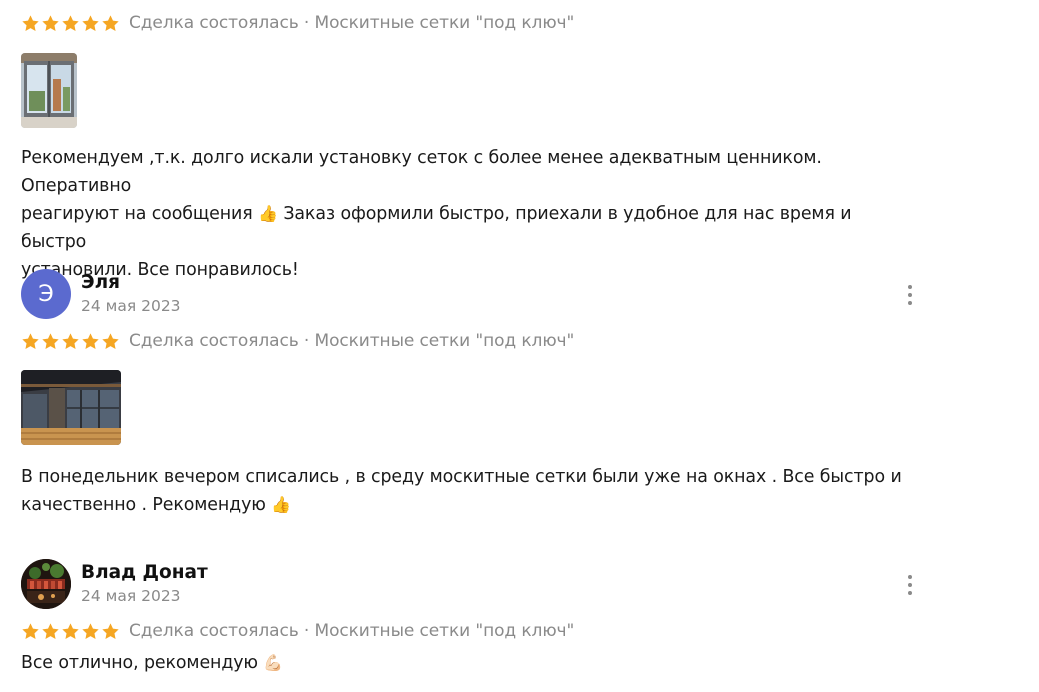 Image resolution: width=1039 pixels, height=692 pixels. I want to click on review-text: Все отлично, рекомендую 💪🏻, so click(152, 663).